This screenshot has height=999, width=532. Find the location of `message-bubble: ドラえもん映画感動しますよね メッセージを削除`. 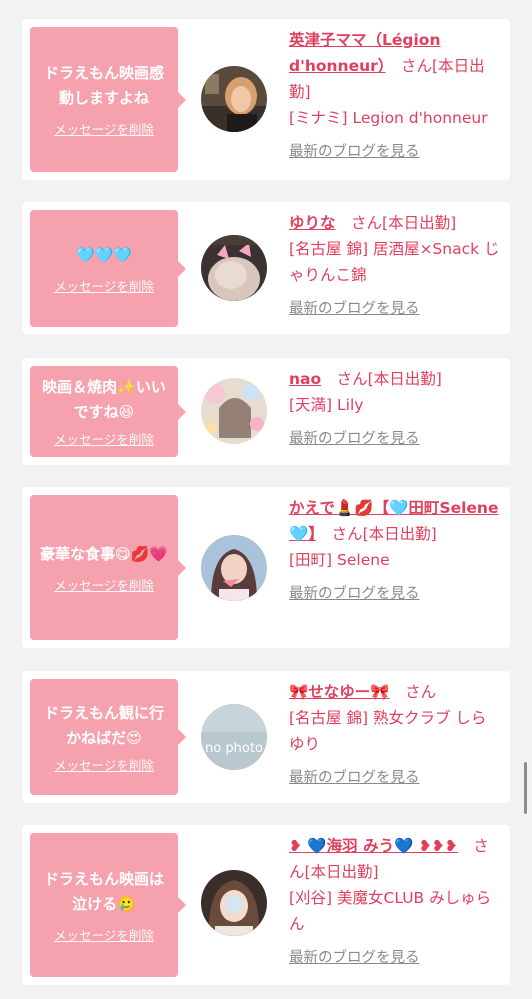

message-bubble: ドラえもん映画感動しますよね メッセージを削除 is located at coordinates (108, 99).